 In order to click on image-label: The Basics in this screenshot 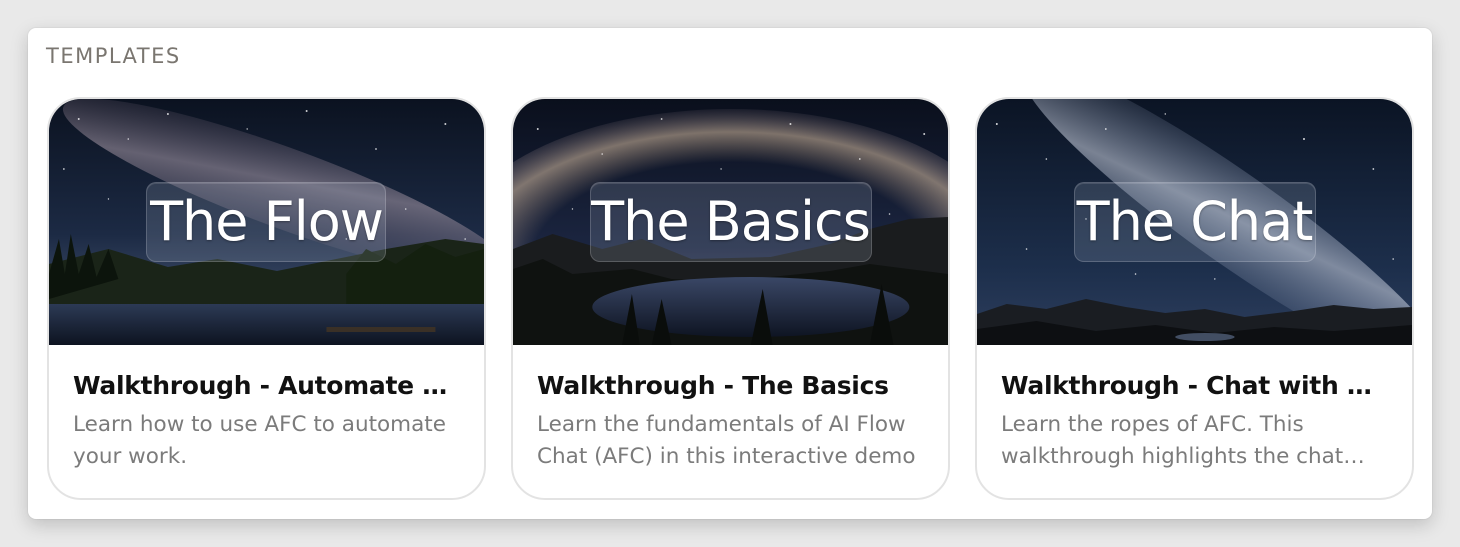, I will do `click(731, 221)`.